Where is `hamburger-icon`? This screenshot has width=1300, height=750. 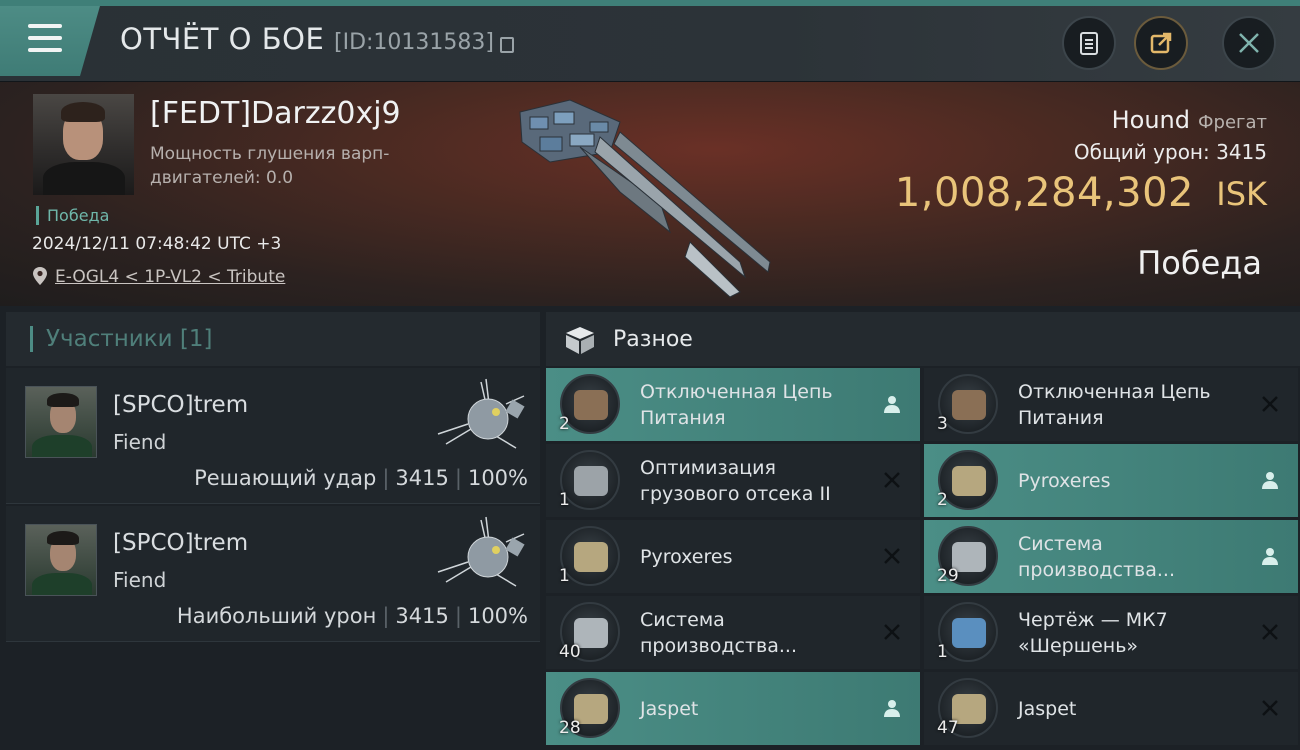
hamburger-icon is located at coordinates (45, 26).